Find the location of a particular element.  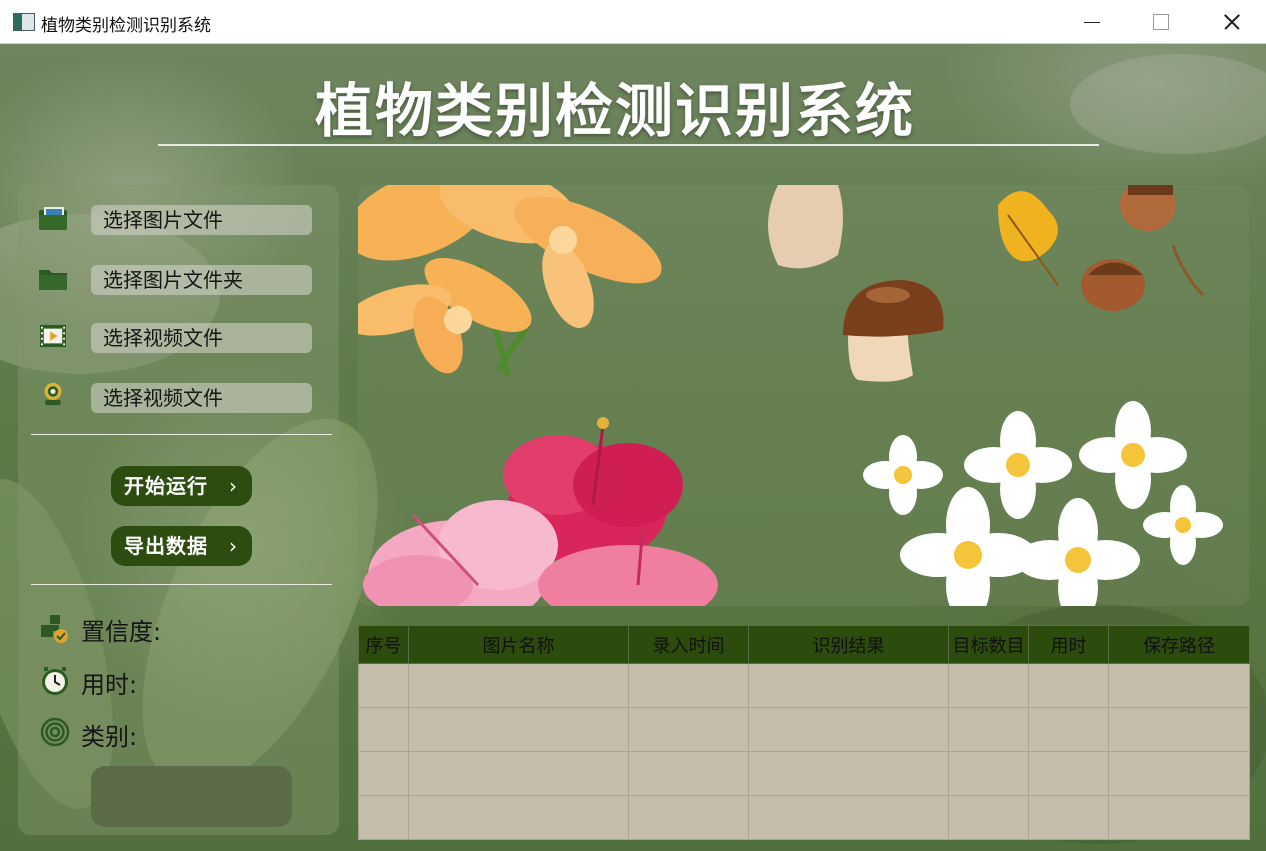

time-label: 用时: is located at coordinates (109, 685).